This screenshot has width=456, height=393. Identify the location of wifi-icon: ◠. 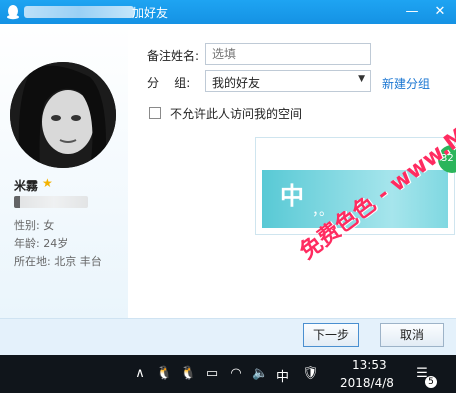
(236, 374).